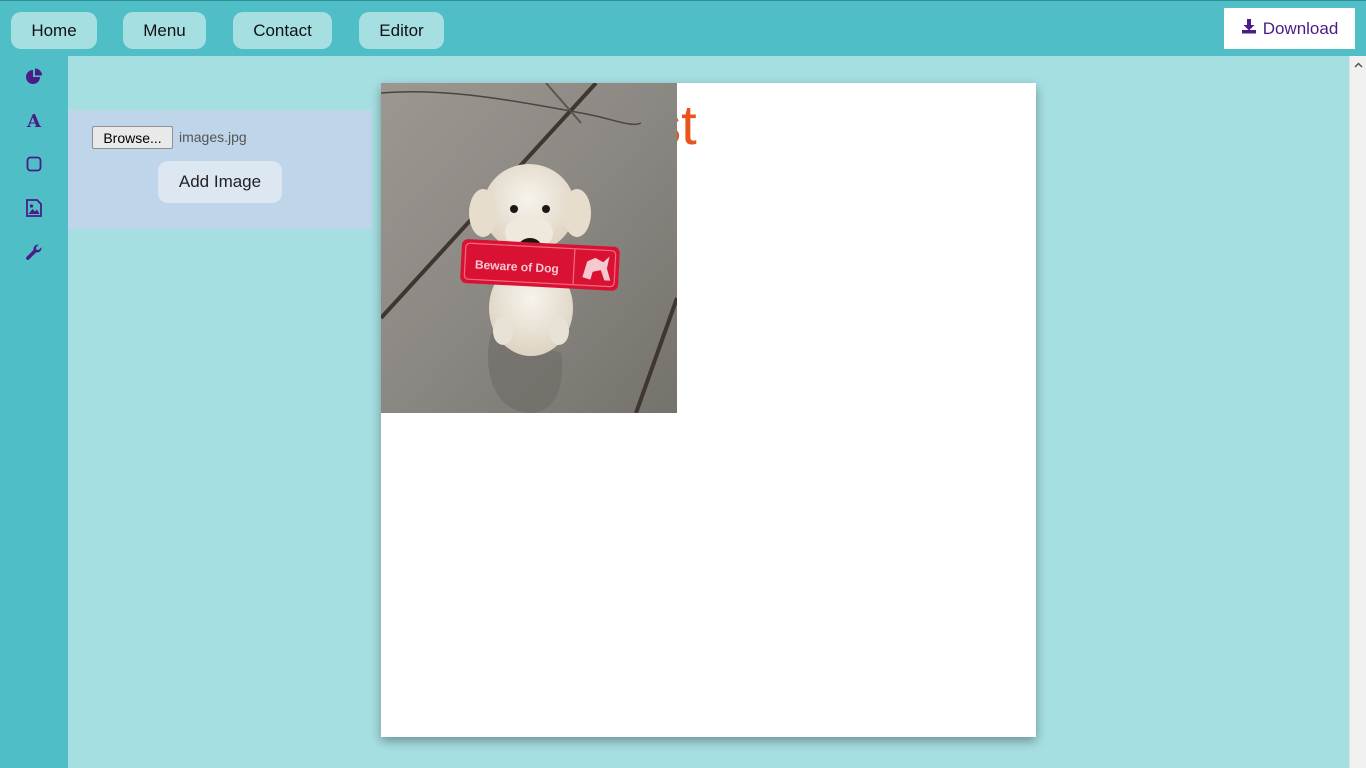 The image size is (1366, 768). Describe the element at coordinates (1300, 28) in the screenshot. I see `download-label: Download` at that location.